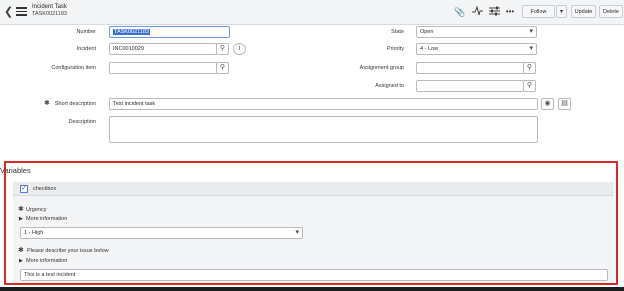  Describe the element at coordinates (460, 12) in the screenshot. I see `paperclip-icon: 📎` at that location.